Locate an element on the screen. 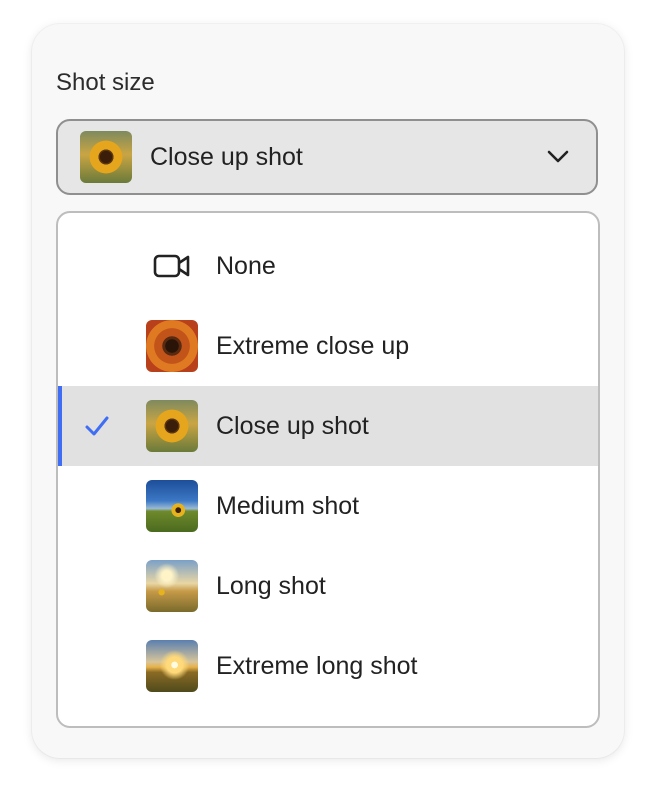 The image size is (656, 798). menu-item-label: Extreme long shot is located at coordinates (317, 666).